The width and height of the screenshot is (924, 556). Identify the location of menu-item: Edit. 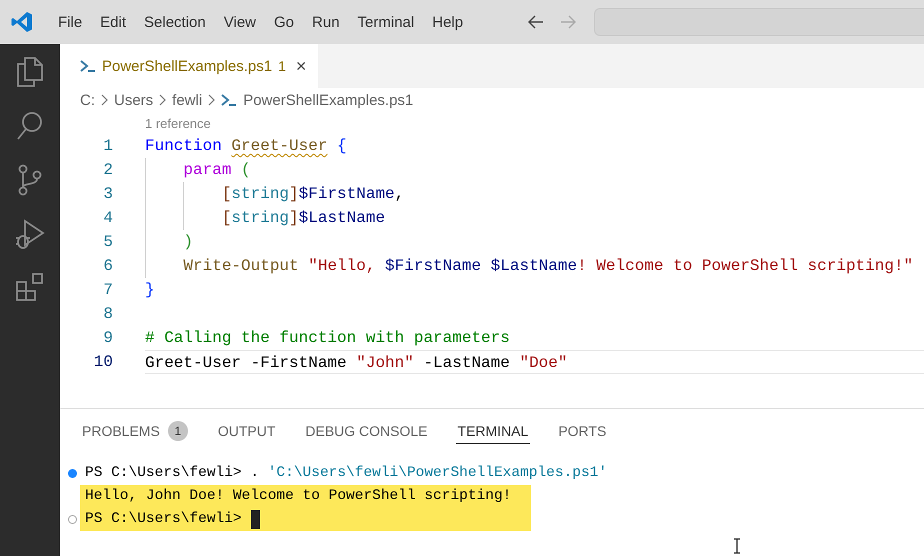
(113, 22).